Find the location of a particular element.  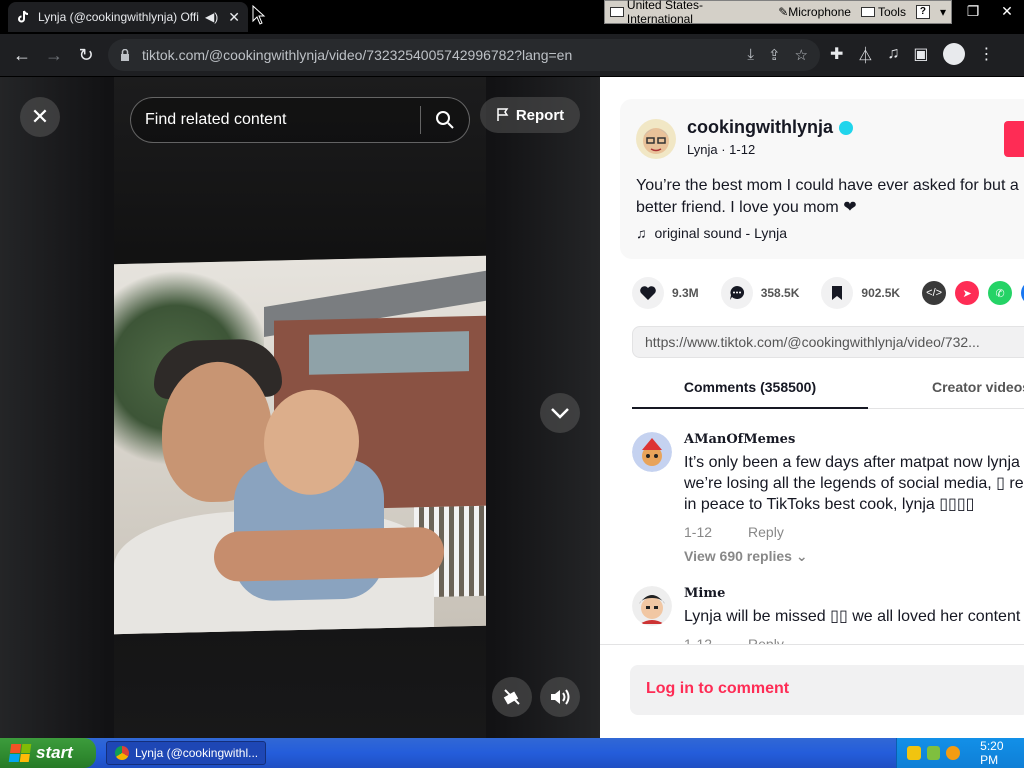

commenter-avatar-image is located at coordinates (652, 452).